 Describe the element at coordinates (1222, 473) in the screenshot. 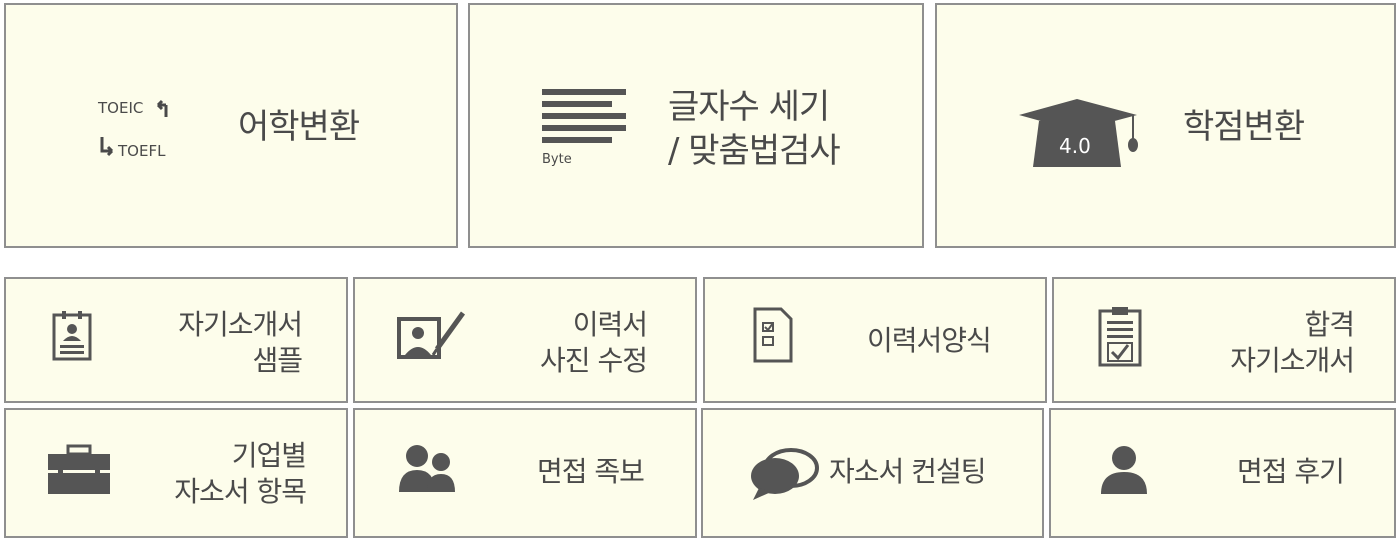

I see `interview-reviews-tile: 면접 후기` at that location.